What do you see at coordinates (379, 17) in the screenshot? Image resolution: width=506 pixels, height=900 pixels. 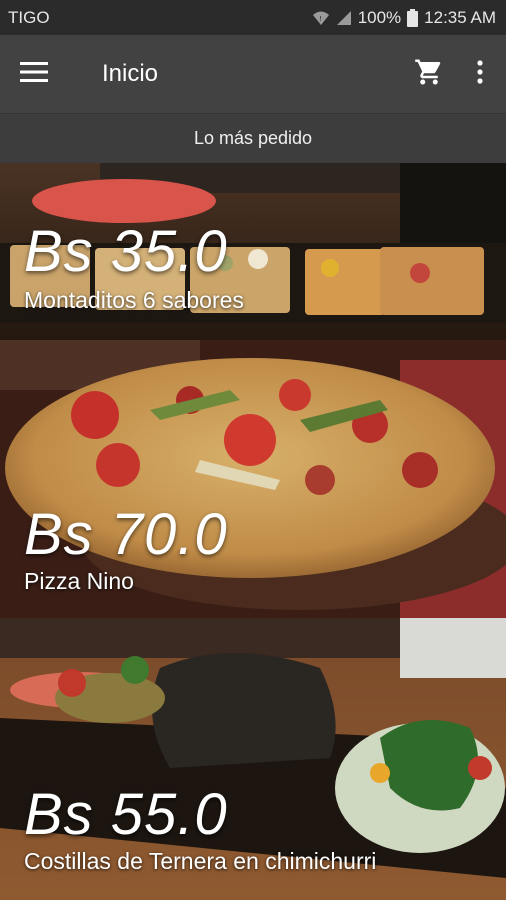 I see `battery-percentage: 100%` at bounding box center [379, 17].